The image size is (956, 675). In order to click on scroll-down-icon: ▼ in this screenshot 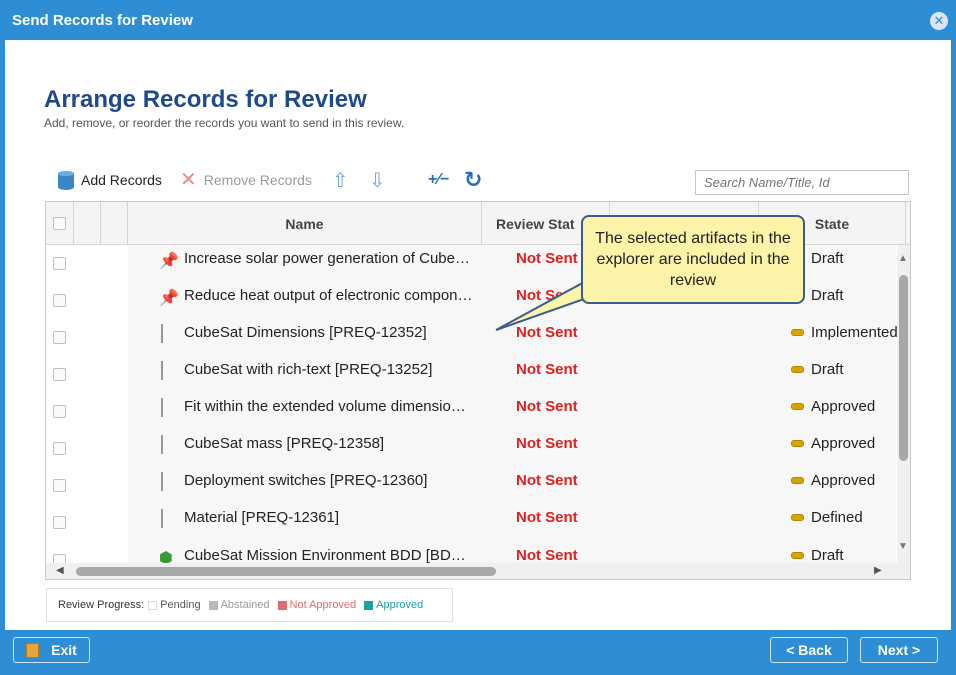, I will do `click(903, 546)`.